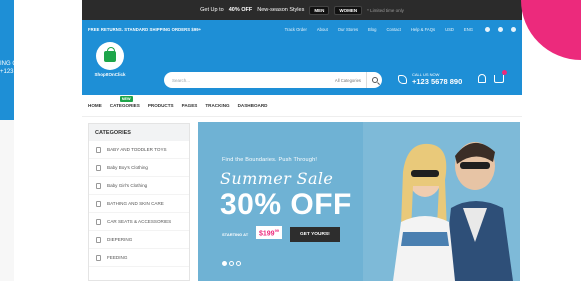 This screenshot has width=581, height=281. What do you see at coordinates (402, 79) in the screenshot?
I see `phone-icon` at bounding box center [402, 79].